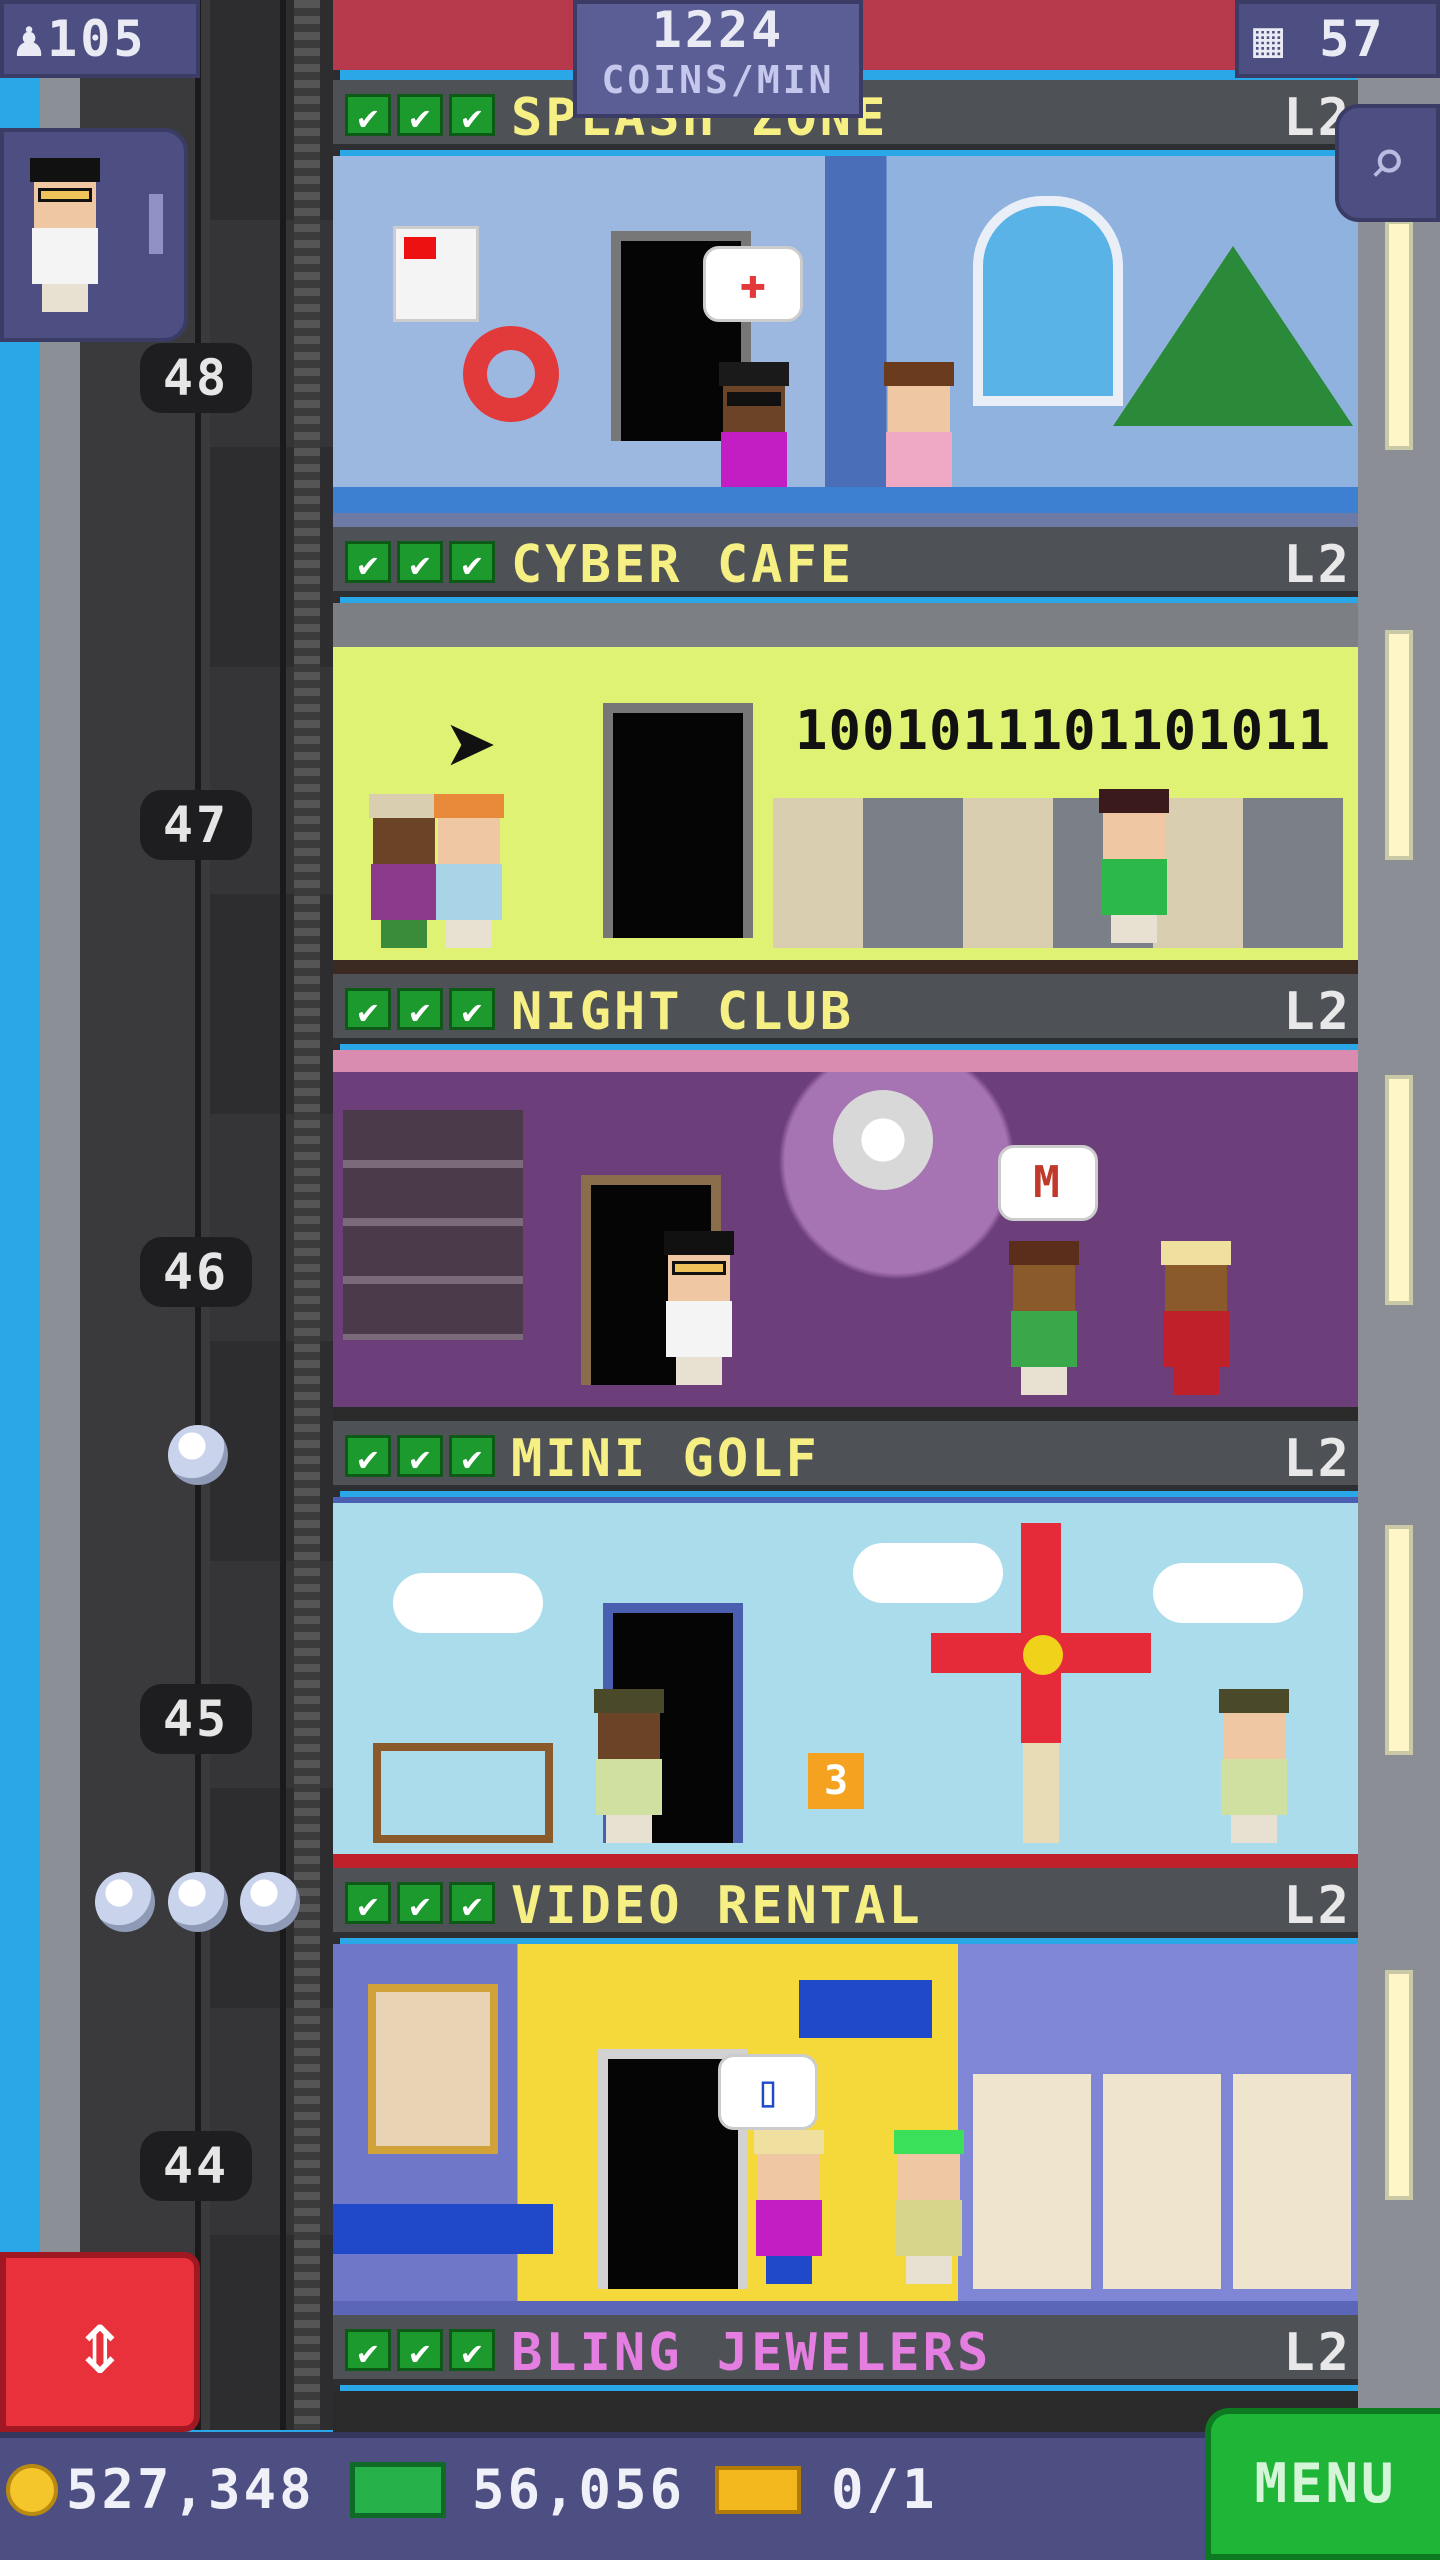  What do you see at coordinates (826, 2489) in the screenshot?
I see `tickets-display: 0/1` at bounding box center [826, 2489].